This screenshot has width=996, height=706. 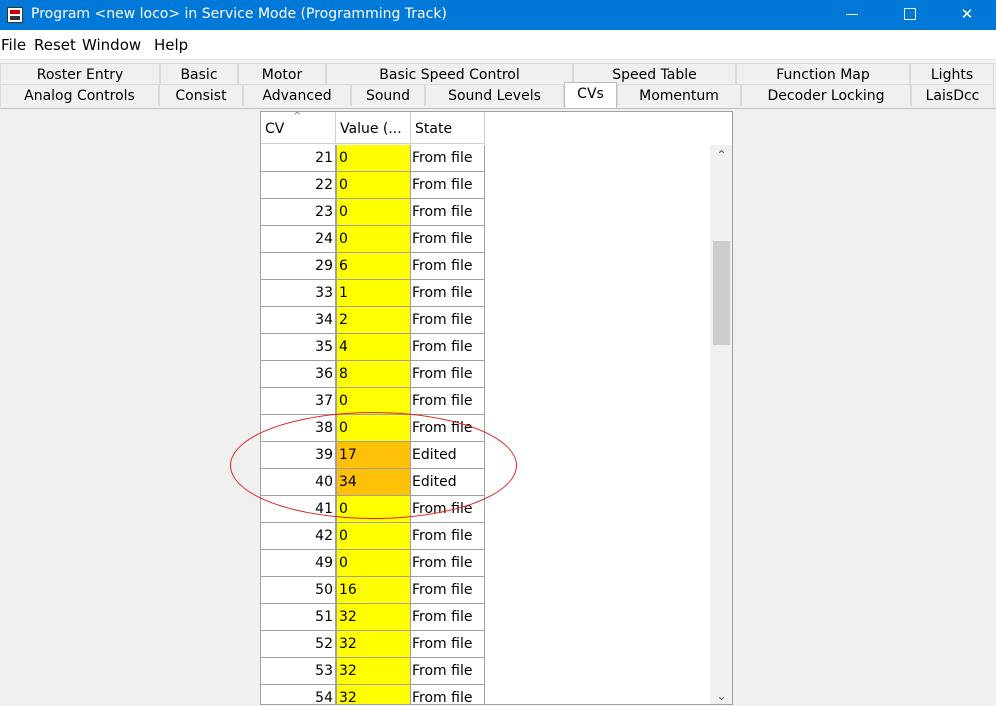 What do you see at coordinates (79, 95) in the screenshot?
I see `tab-analog-controls: Analog Controls` at bounding box center [79, 95].